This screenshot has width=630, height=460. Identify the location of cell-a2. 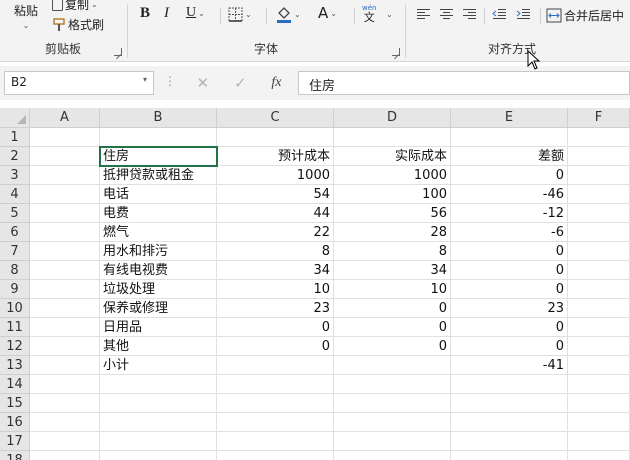
(65, 156).